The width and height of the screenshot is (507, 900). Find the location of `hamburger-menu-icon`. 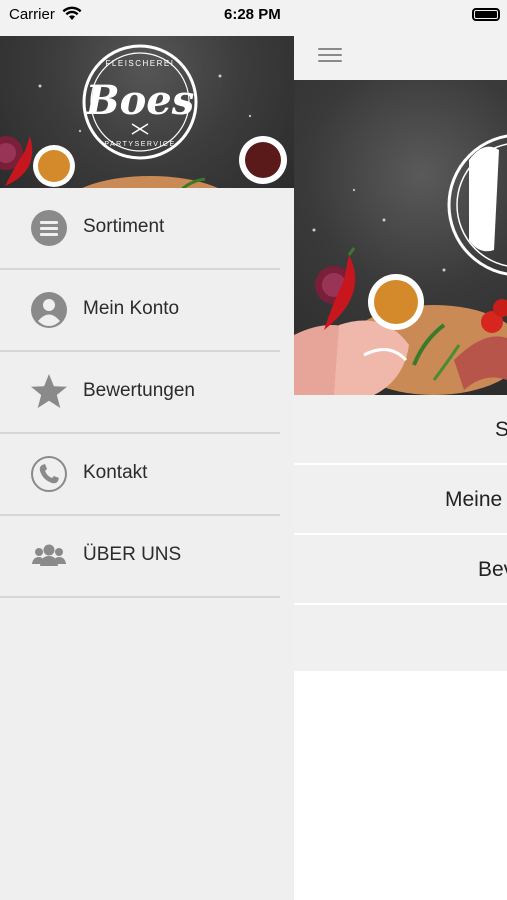

hamburger-menu-icon is located at coordinates (331, 55).